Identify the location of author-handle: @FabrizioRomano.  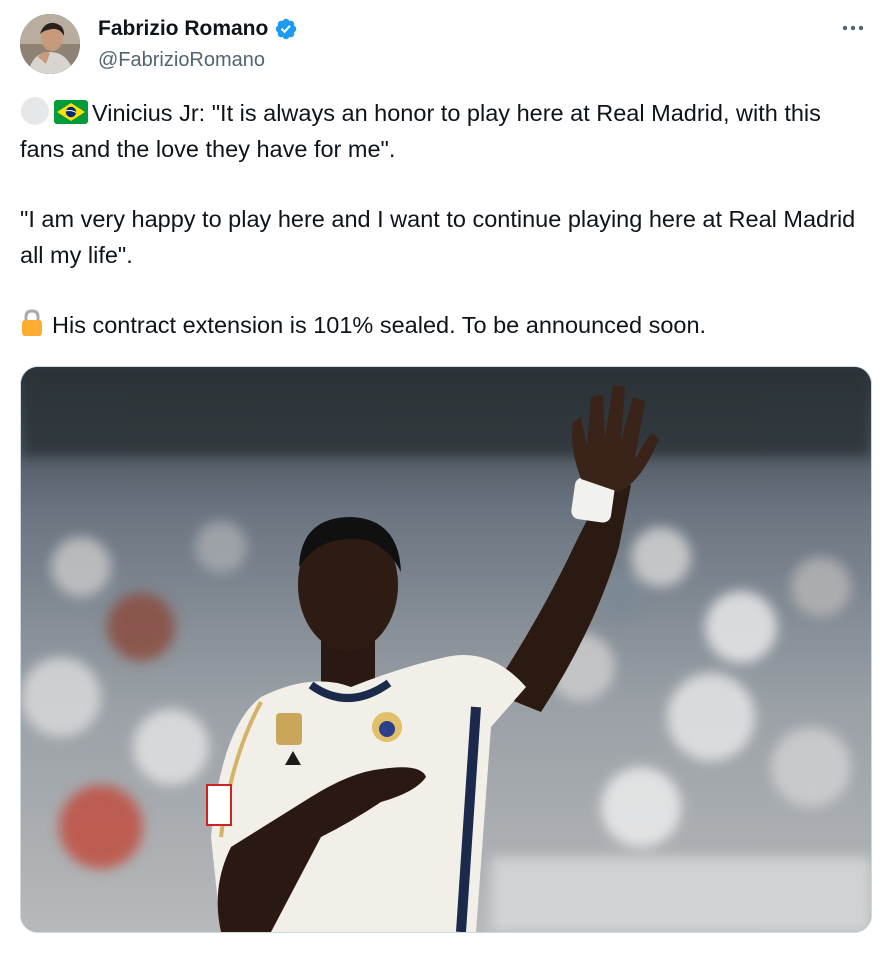
(181, 60).